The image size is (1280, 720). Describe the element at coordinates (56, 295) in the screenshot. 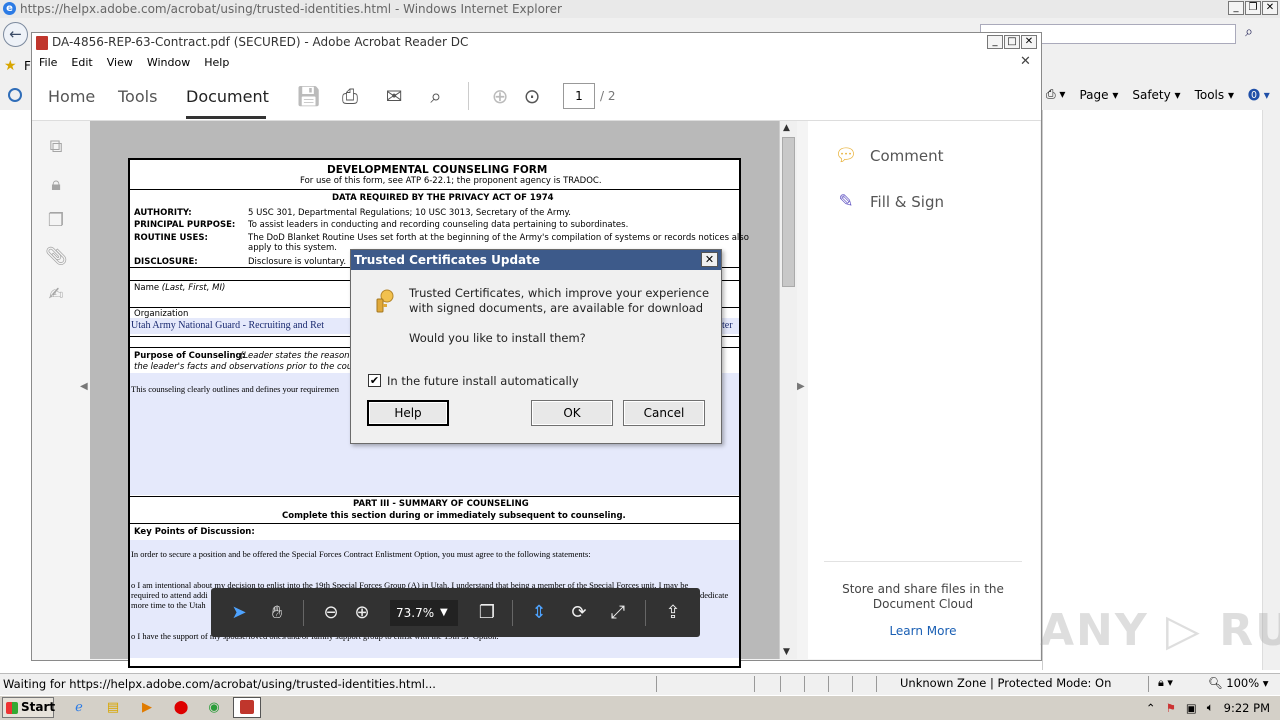

I see `signature-icon: ✍︎` at that location.